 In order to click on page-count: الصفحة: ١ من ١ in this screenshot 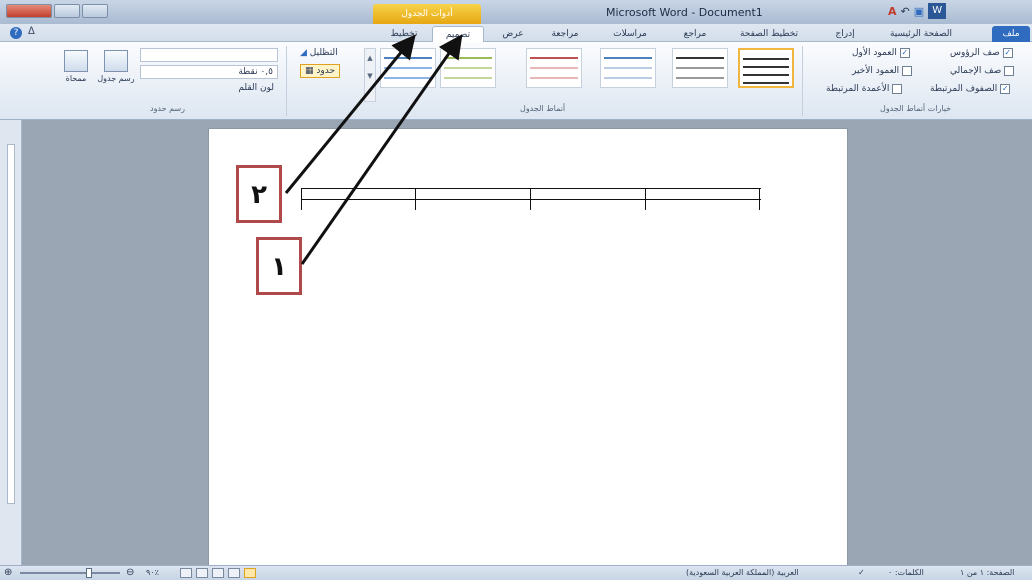, I will do `click(987, 572)`.